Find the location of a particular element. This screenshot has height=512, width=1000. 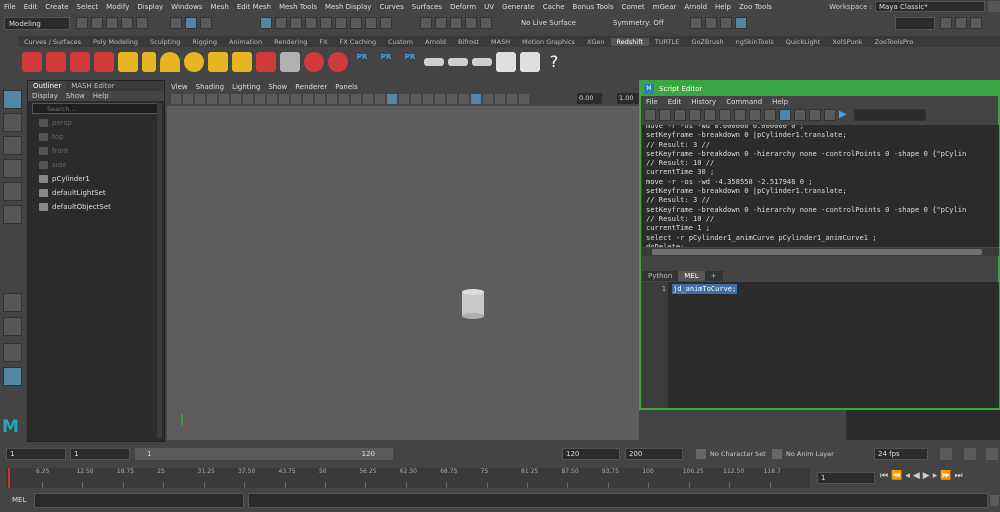

se-open-script-icon is located at coordinates (650, 115).